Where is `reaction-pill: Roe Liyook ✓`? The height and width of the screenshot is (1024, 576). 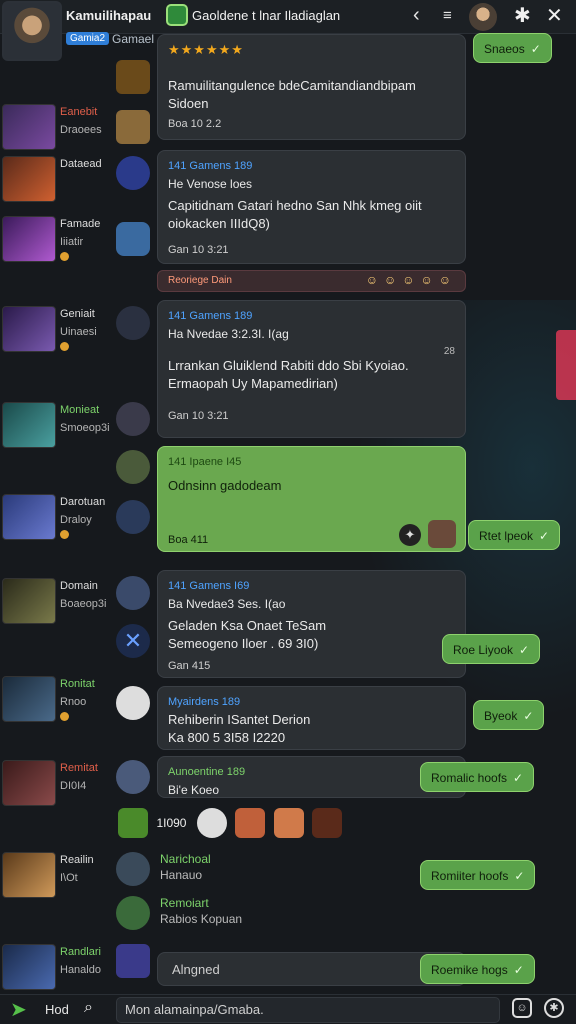 reaction-pill: Roe Liyook ✓ is located at coordinates (491, 649).